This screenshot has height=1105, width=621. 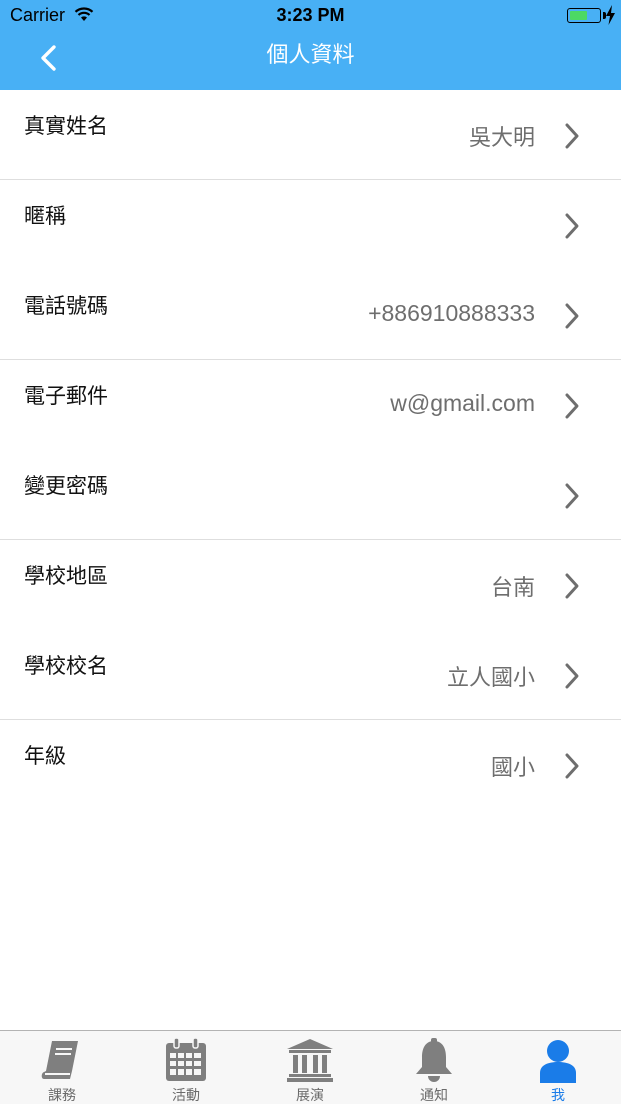 What do you see at coordinates (610, 15) in the screenshot?
I see `charging-bolt-icon` at bounding box center [610, 15].